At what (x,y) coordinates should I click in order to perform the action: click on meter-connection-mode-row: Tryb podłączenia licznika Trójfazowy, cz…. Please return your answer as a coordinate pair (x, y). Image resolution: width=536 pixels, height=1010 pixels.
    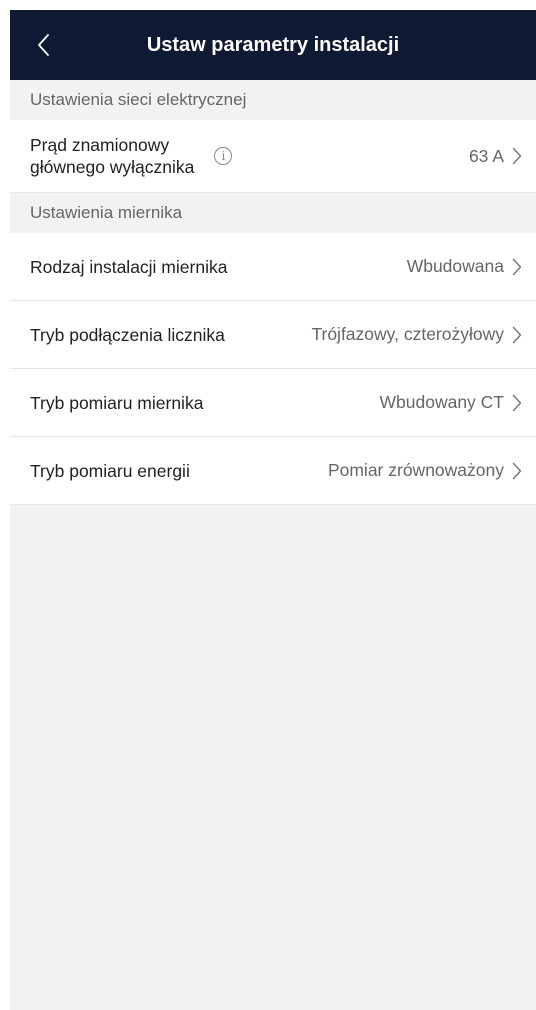
    Looking at the image, I should click on (273, 335).